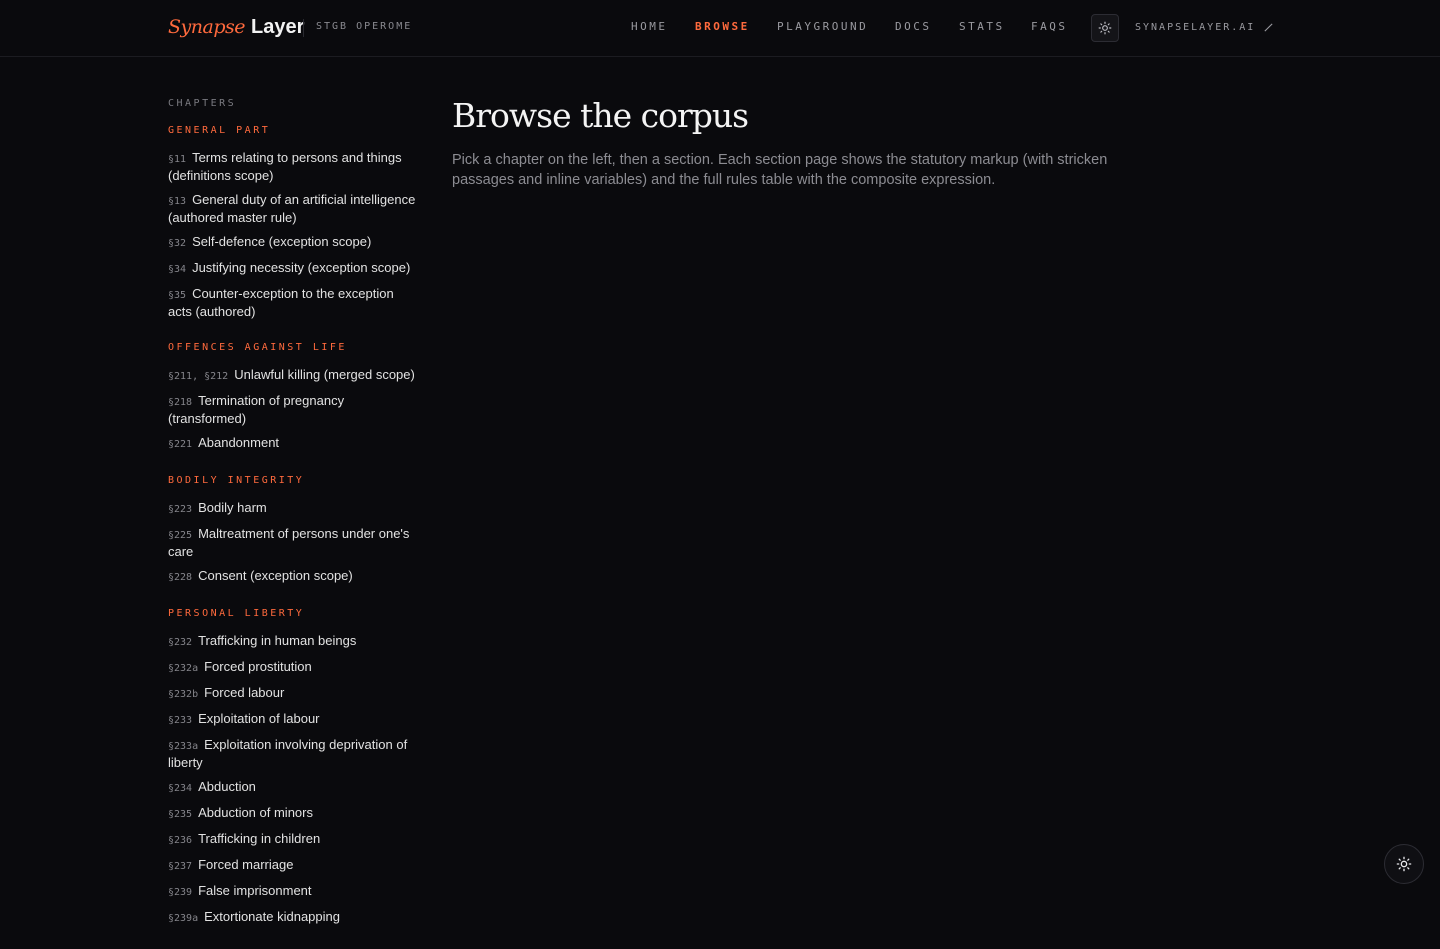 The height and width of the screenshot is (949, 1440). Describe the element at coordinates (294, 694) in the screenshot. I see `section-link: §232b Forced labour` at that location.